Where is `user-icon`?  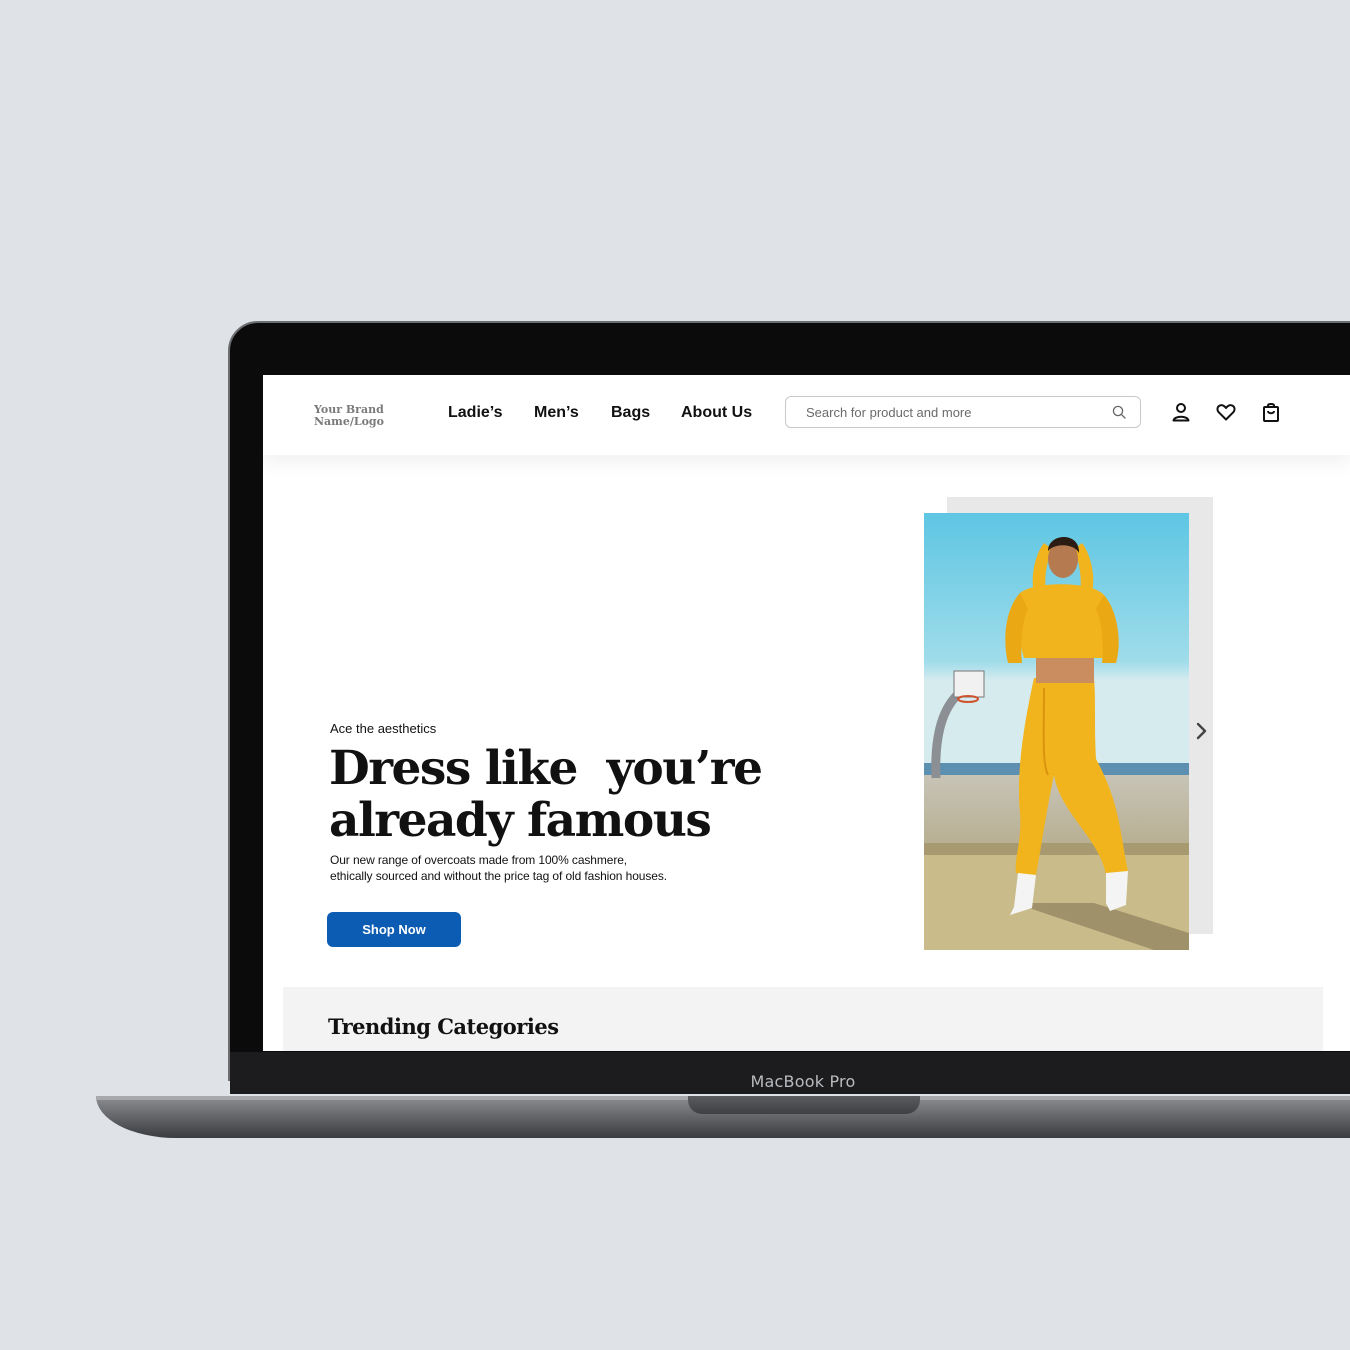 user-icon is located at coordinates (1181, 412).